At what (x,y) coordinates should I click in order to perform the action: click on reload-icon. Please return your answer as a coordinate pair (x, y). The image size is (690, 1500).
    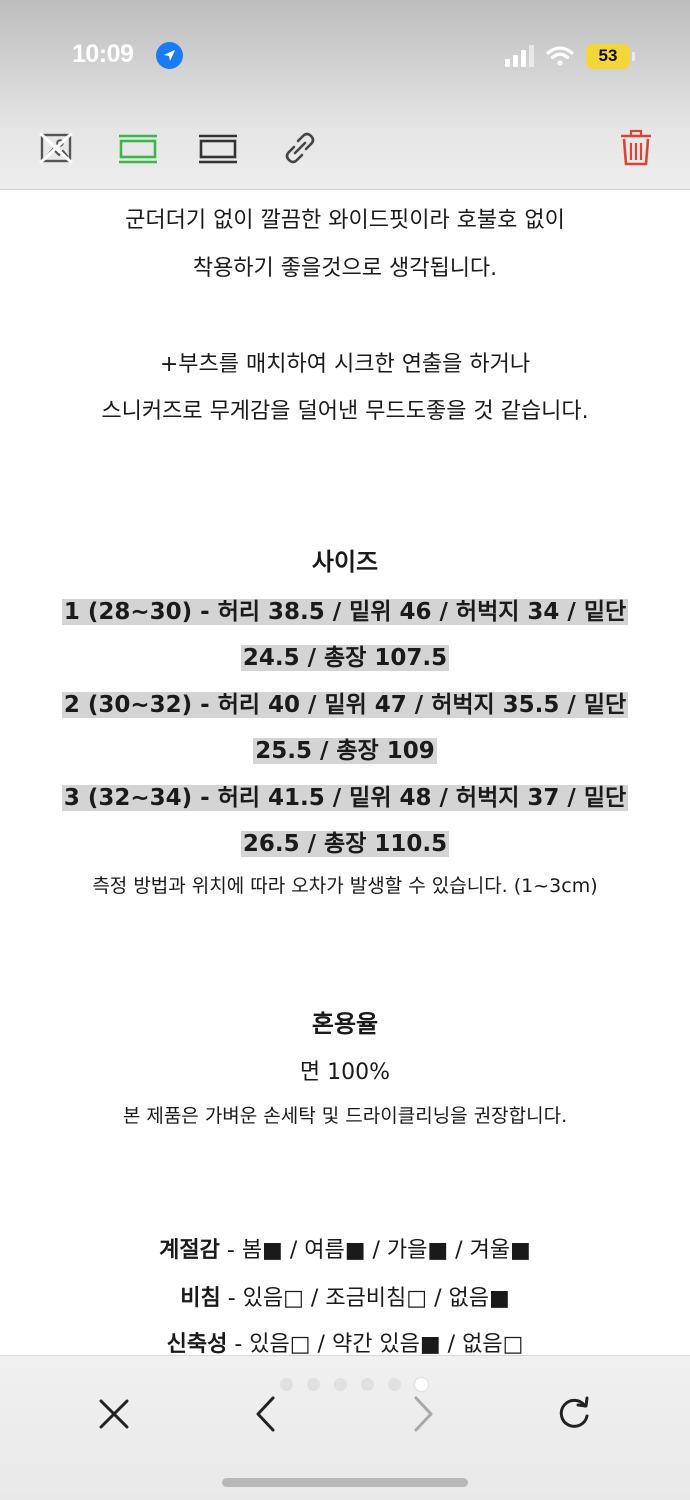
    Looking at the image, I should click on (574, 1412).